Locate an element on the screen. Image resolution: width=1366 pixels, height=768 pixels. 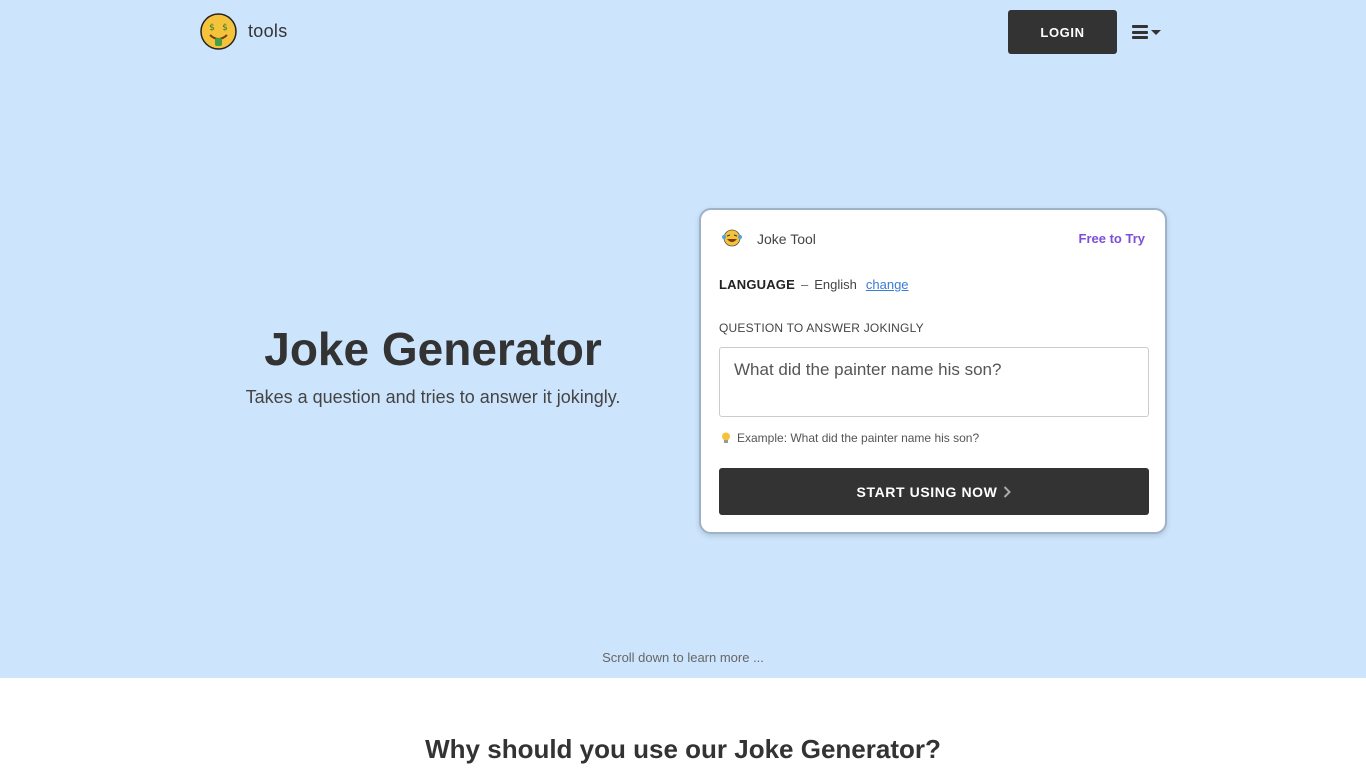
change-language-link: change is located at coordinates (887, 284).